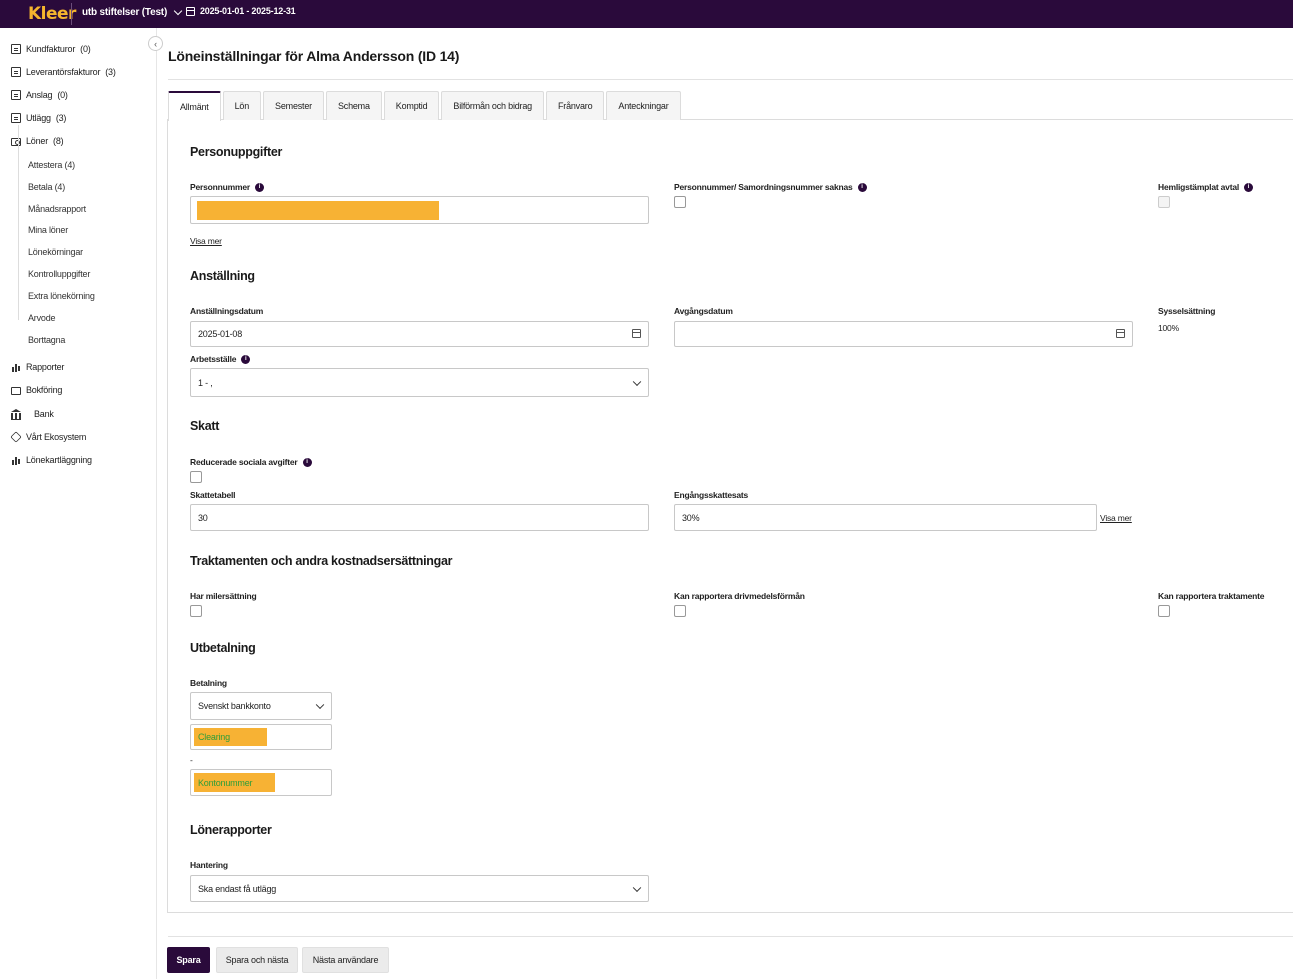 Image resolution: width=1293 pixels, height=979 pixels. What do you see at coordinates (188, 960) in the screenshot?
I see `save-button: Spara` at bounding box center [188, 960].